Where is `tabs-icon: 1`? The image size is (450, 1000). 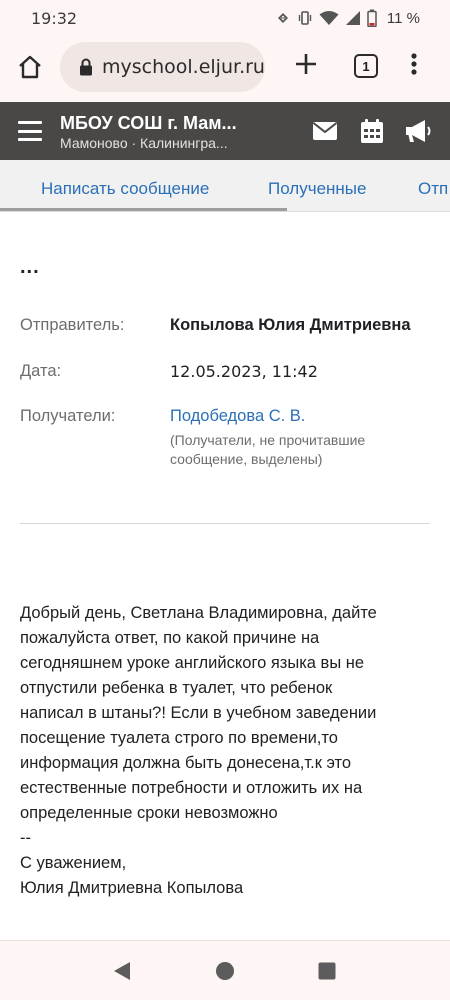 tabs-icon: 1 is located at coordinates (366, 66).